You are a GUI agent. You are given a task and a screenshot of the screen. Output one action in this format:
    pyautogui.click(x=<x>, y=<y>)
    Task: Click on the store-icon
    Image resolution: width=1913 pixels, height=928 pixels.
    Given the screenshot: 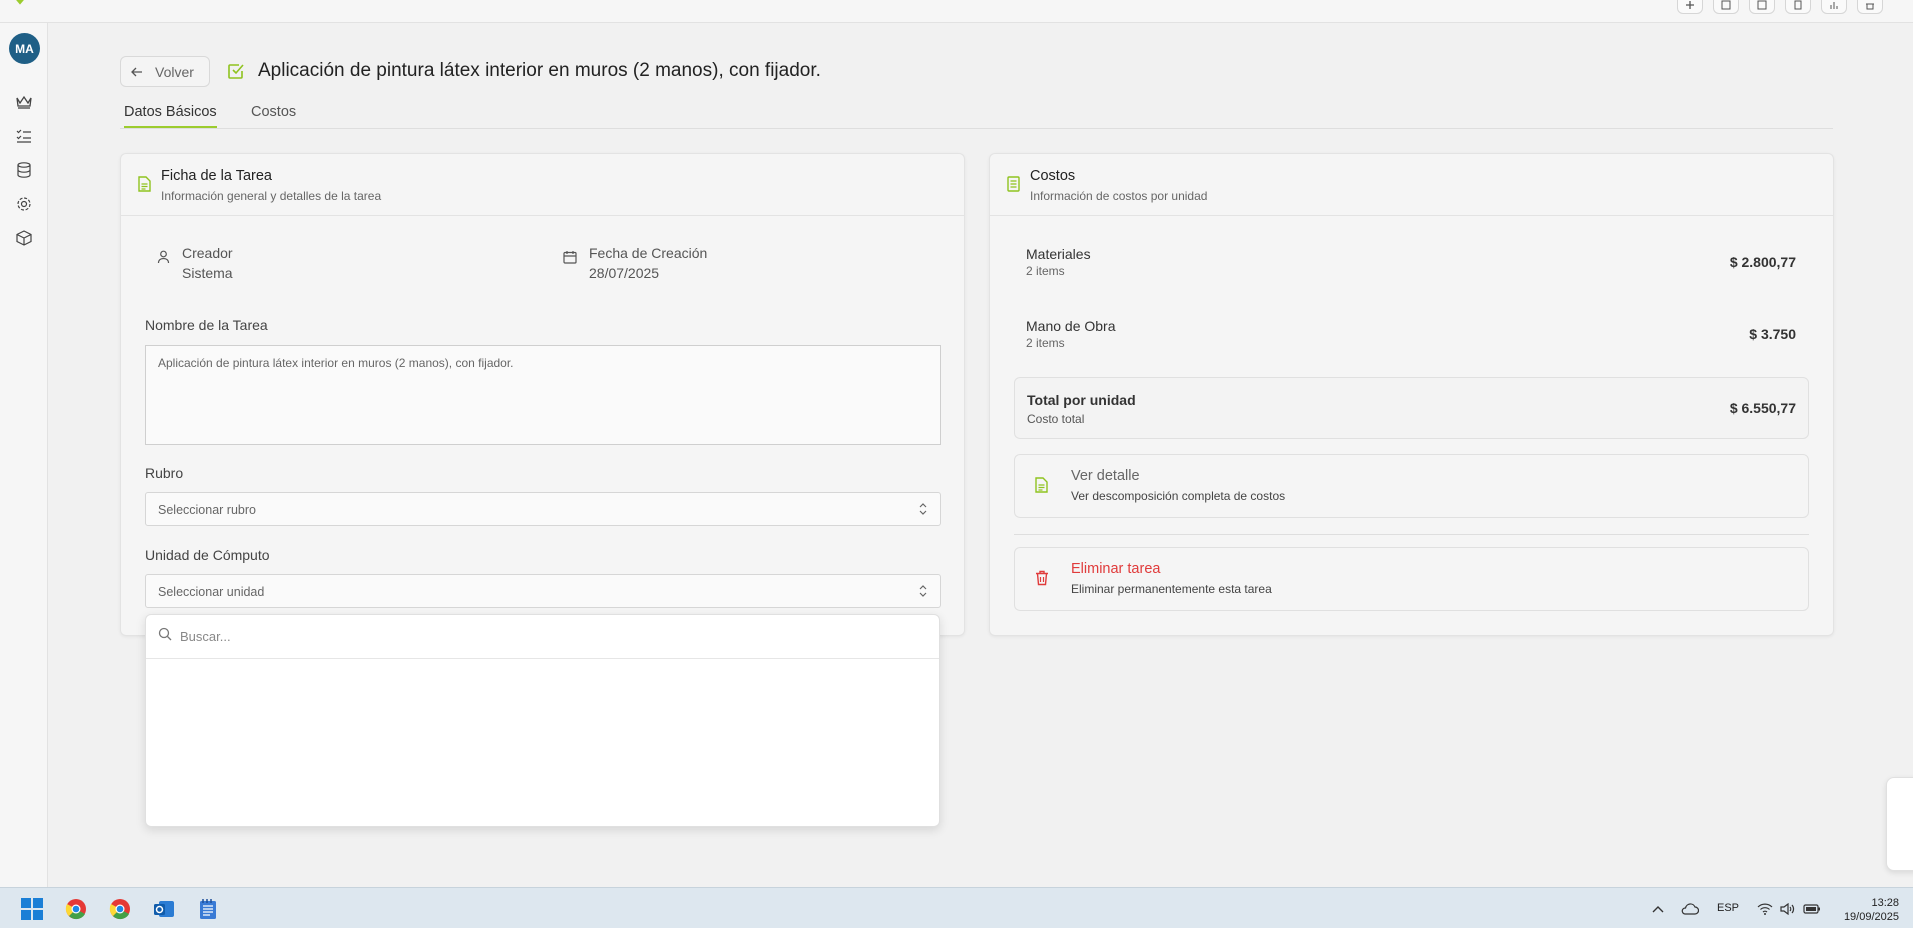 What is the action you would take?
    pyautogui.click(x=1870, y=7)
    